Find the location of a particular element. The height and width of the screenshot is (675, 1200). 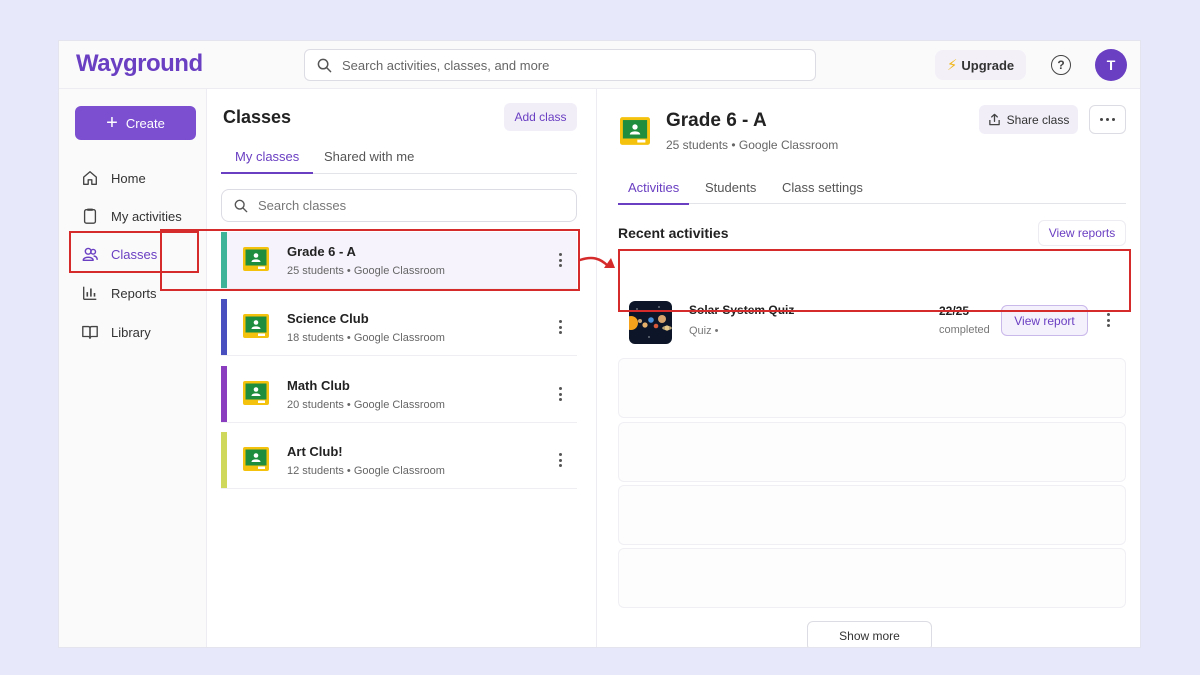

classes-title: Classes is located at coordinates (257, 117).